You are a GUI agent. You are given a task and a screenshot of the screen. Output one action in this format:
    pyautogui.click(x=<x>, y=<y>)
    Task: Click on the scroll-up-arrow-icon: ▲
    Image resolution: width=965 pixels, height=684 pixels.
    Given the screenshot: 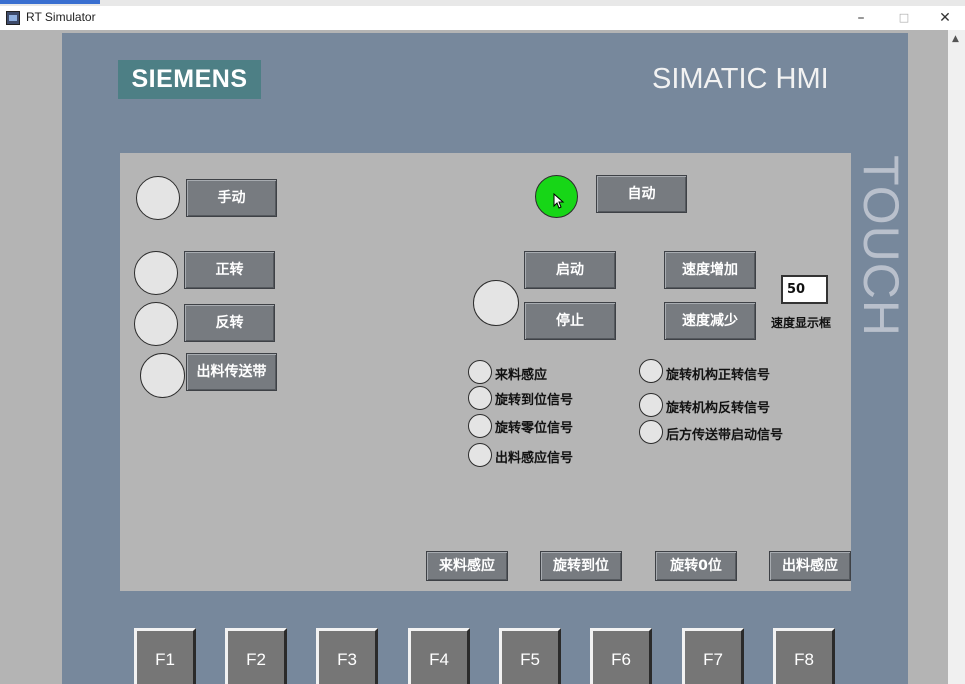 What is the action you would take?
    pyautogui.click(x=955, y=39)
    